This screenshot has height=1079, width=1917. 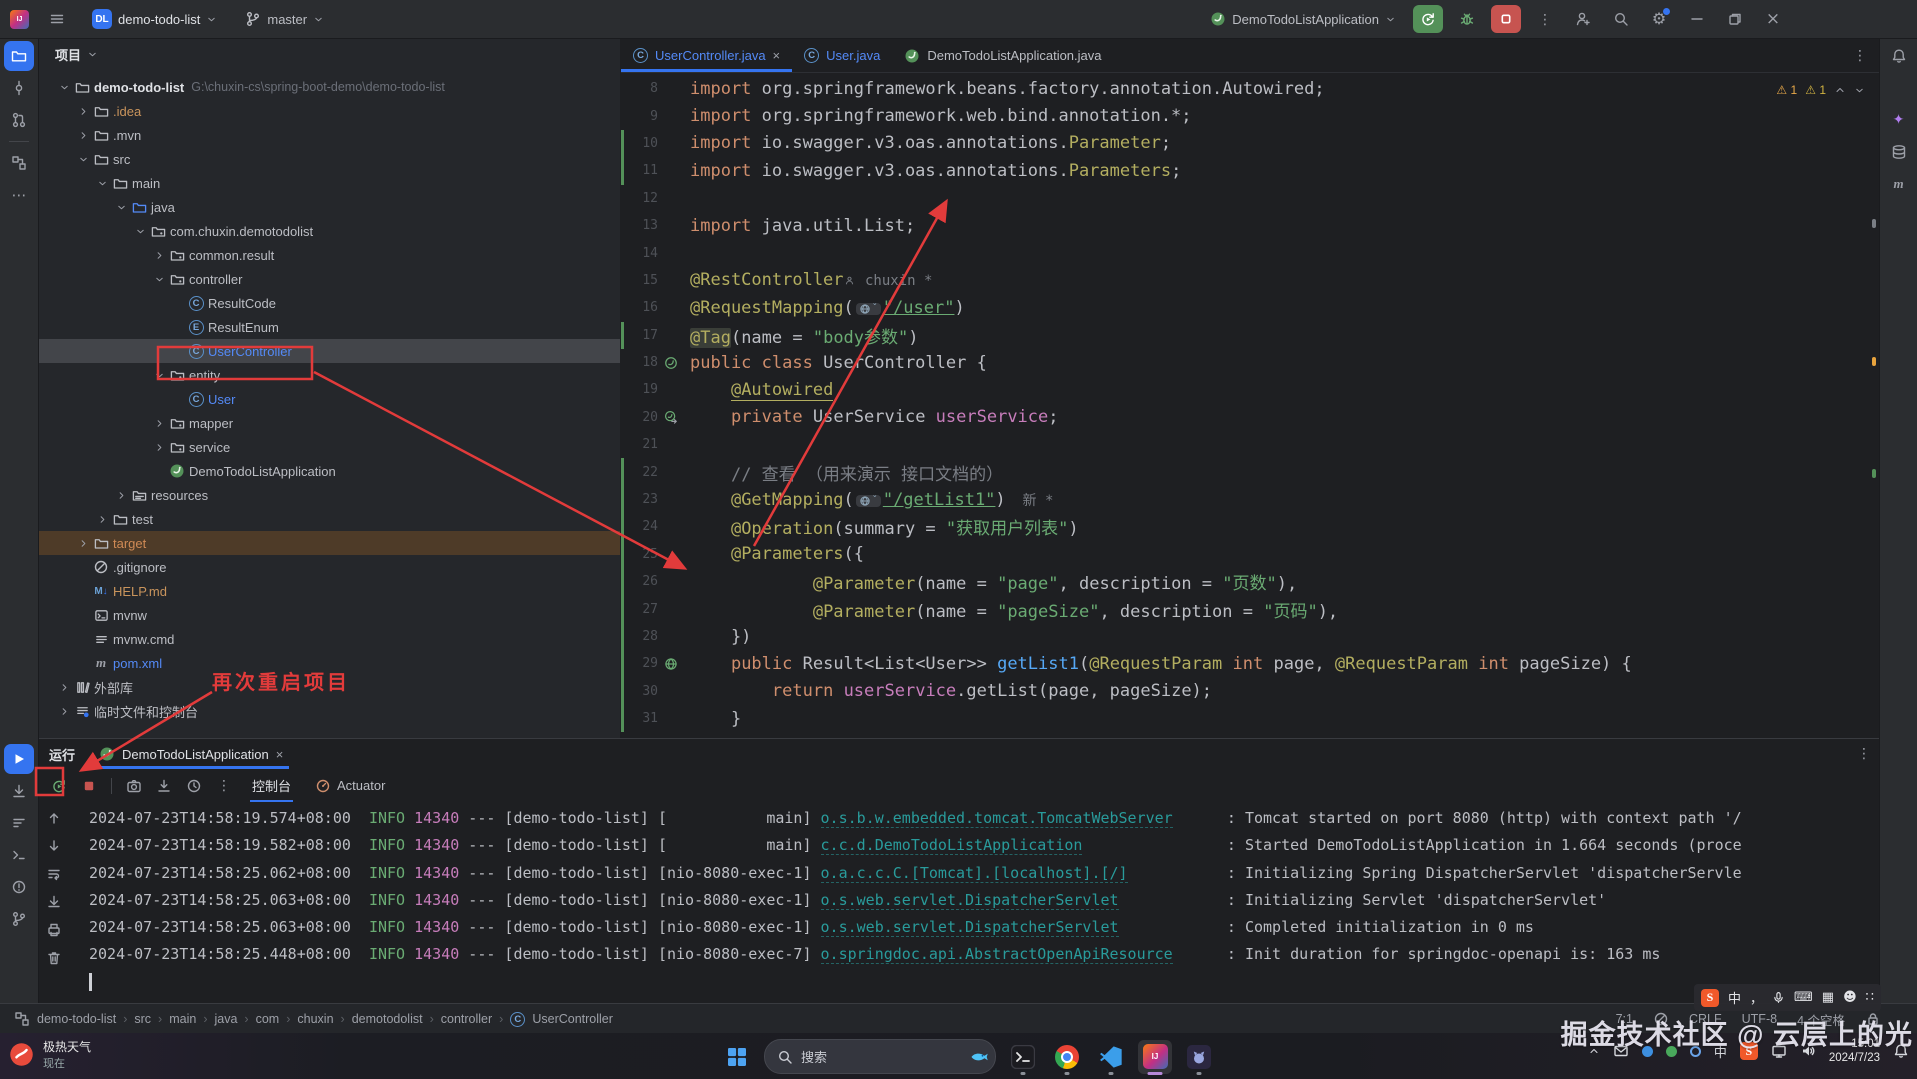 I want to click on console-softwrap-icon, so click(x=54, y=874).